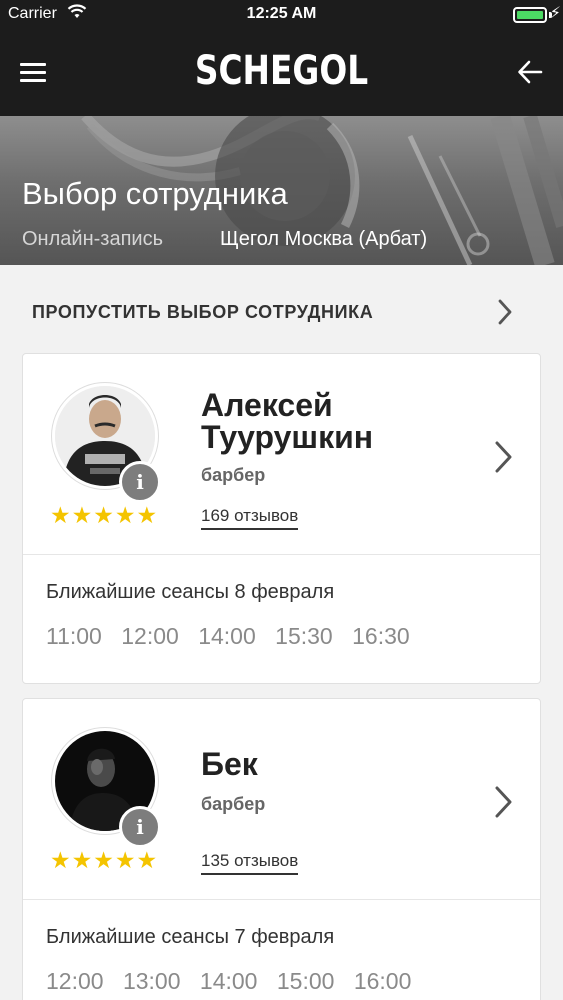 This screenshot has width=563, height=1000. What do you see at coordinates (155, 193) in the screenshot?
I see `page-title: Выбор сотрудника` at bounding box center [155, 193].